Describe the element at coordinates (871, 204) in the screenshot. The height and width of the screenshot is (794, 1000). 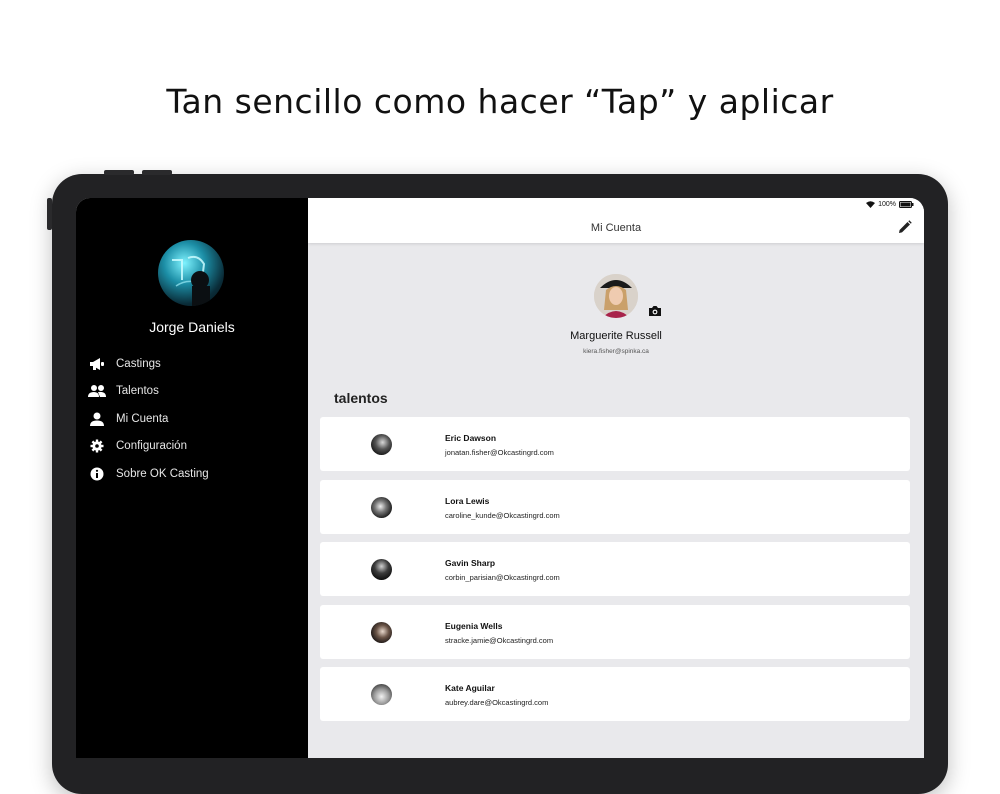
I see `wifi-icon` at that location.